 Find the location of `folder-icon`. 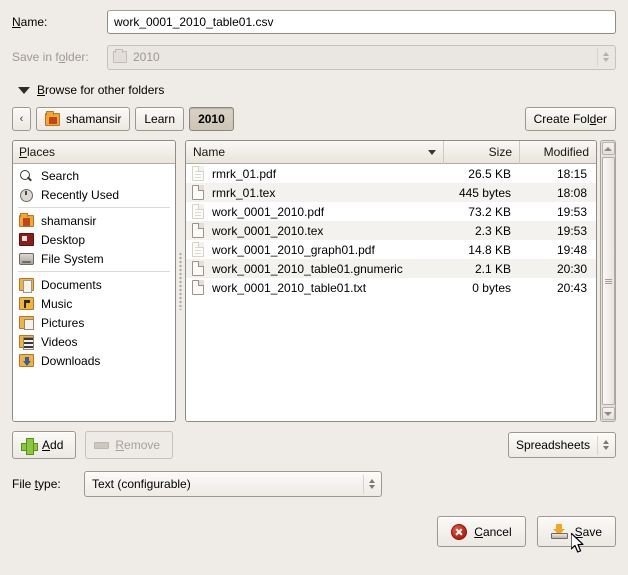

folder-icon is located at coordinates (120, 56).